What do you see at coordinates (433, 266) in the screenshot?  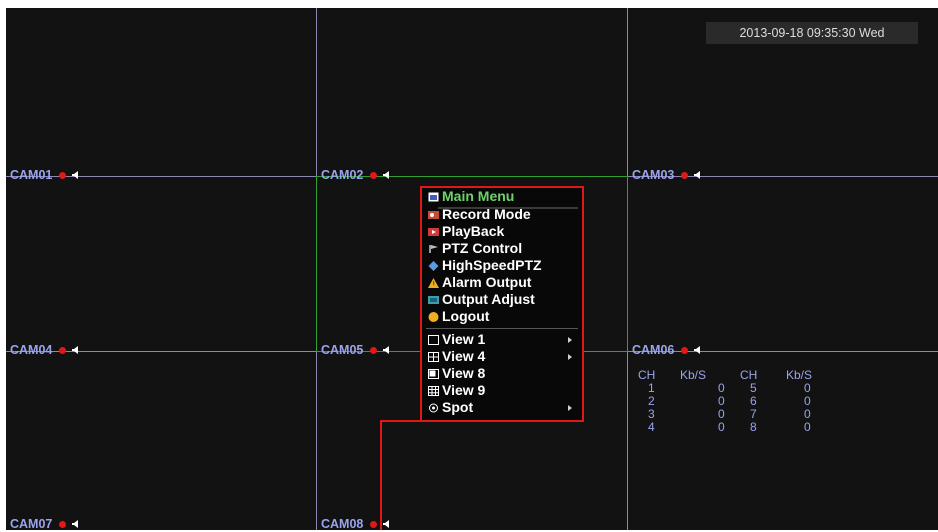 I see `diamond-icon` at bounding box center [433, 266].